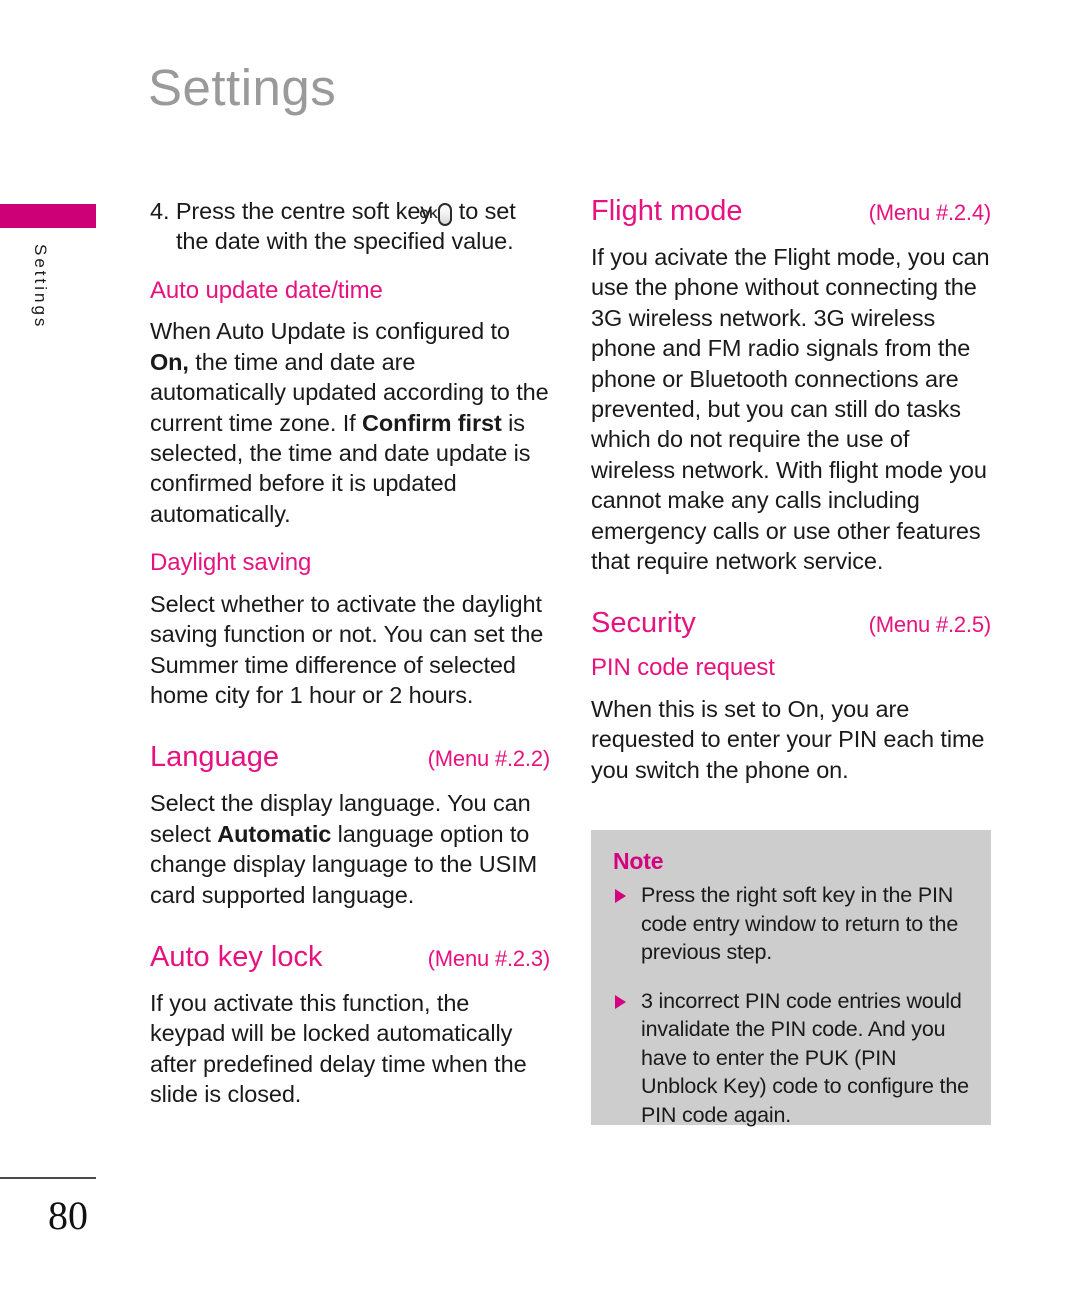  I want to click on auto-update-bold-confirm-first: Confirm first, so click(432, 422).